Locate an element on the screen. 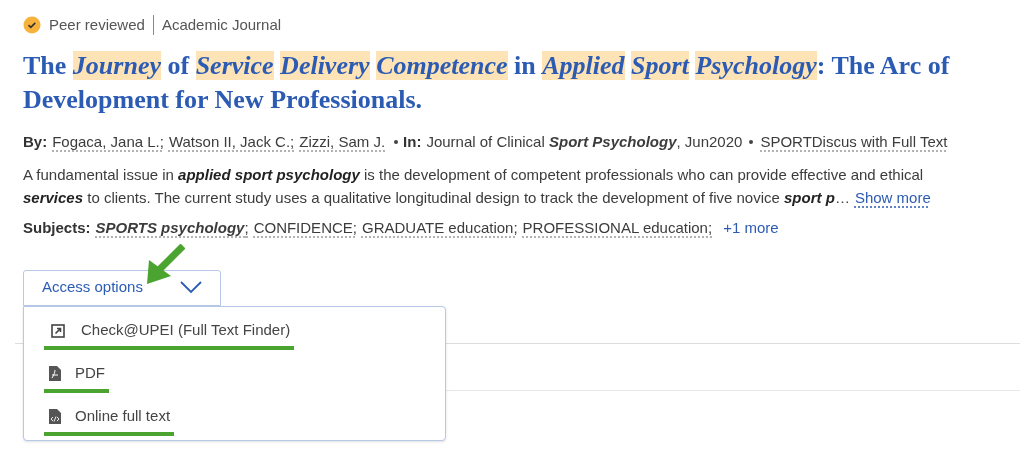  author-link: Watson II, Jack C.; is located at coordinates (231, 141).